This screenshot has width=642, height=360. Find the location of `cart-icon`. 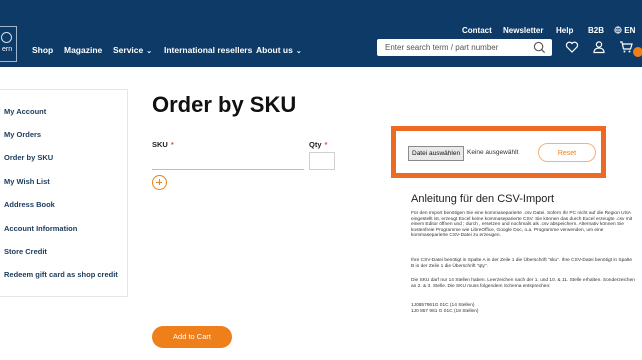

cart-icon is located at coordinates (626, 47).